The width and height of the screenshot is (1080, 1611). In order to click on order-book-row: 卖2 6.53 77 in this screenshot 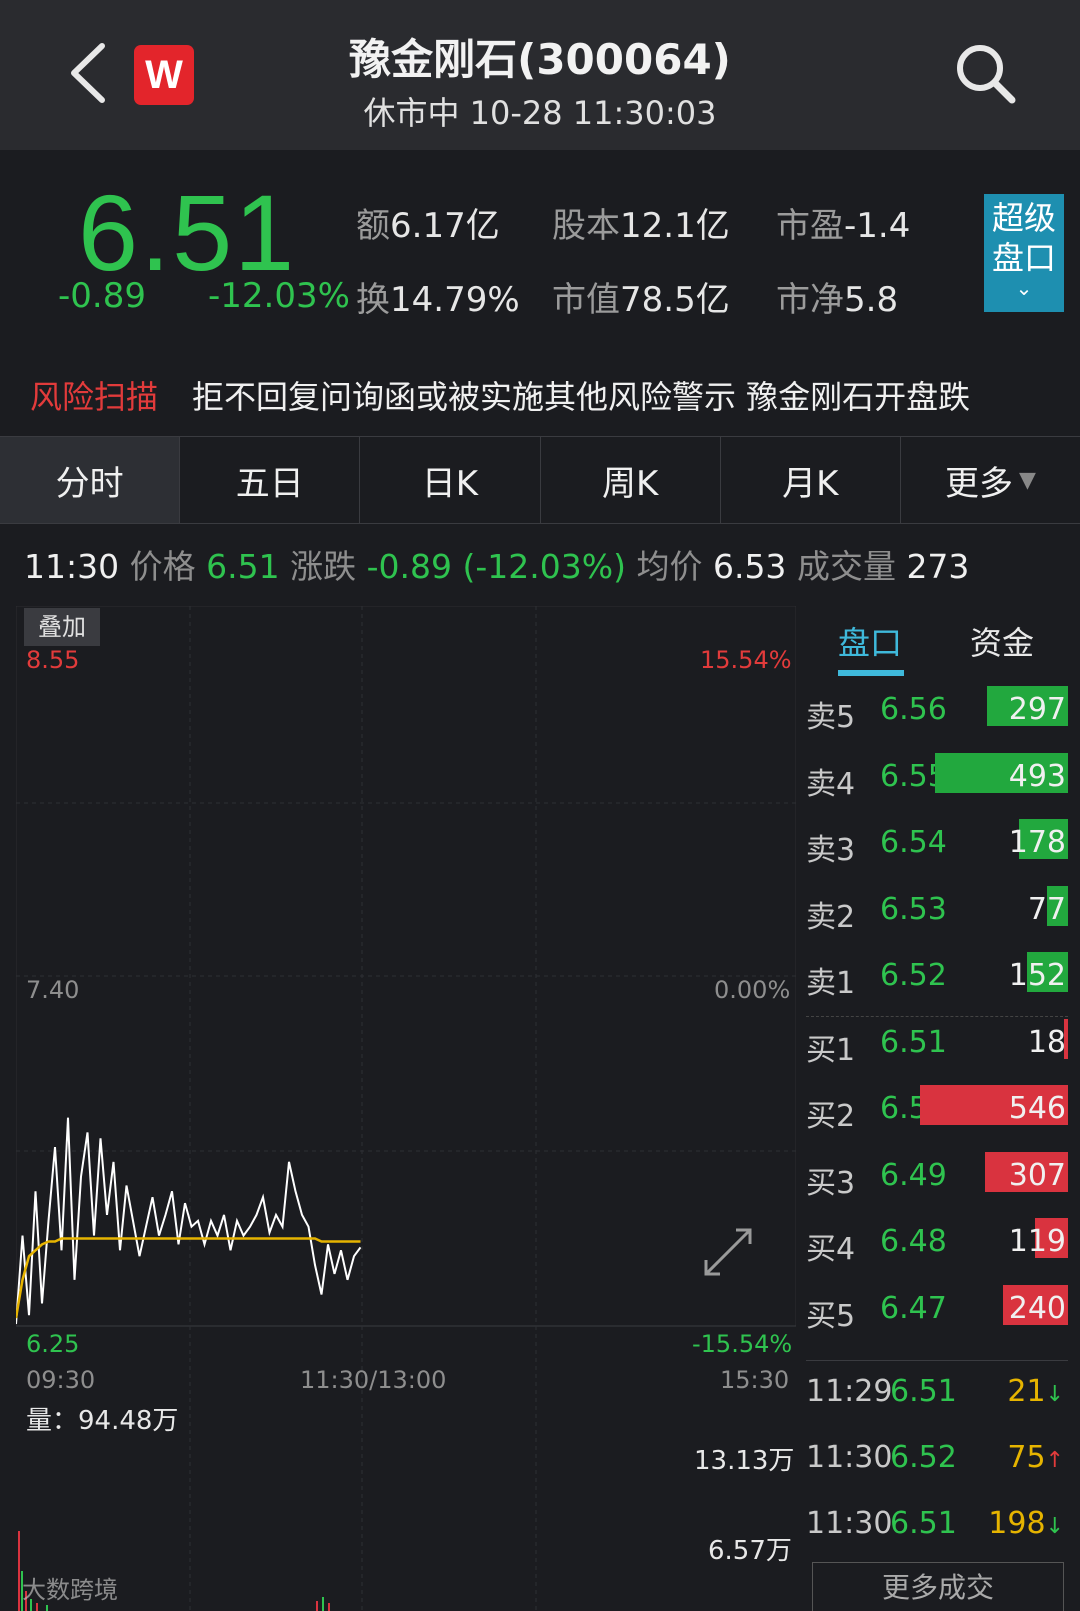, I will do `click(937, 910)`.